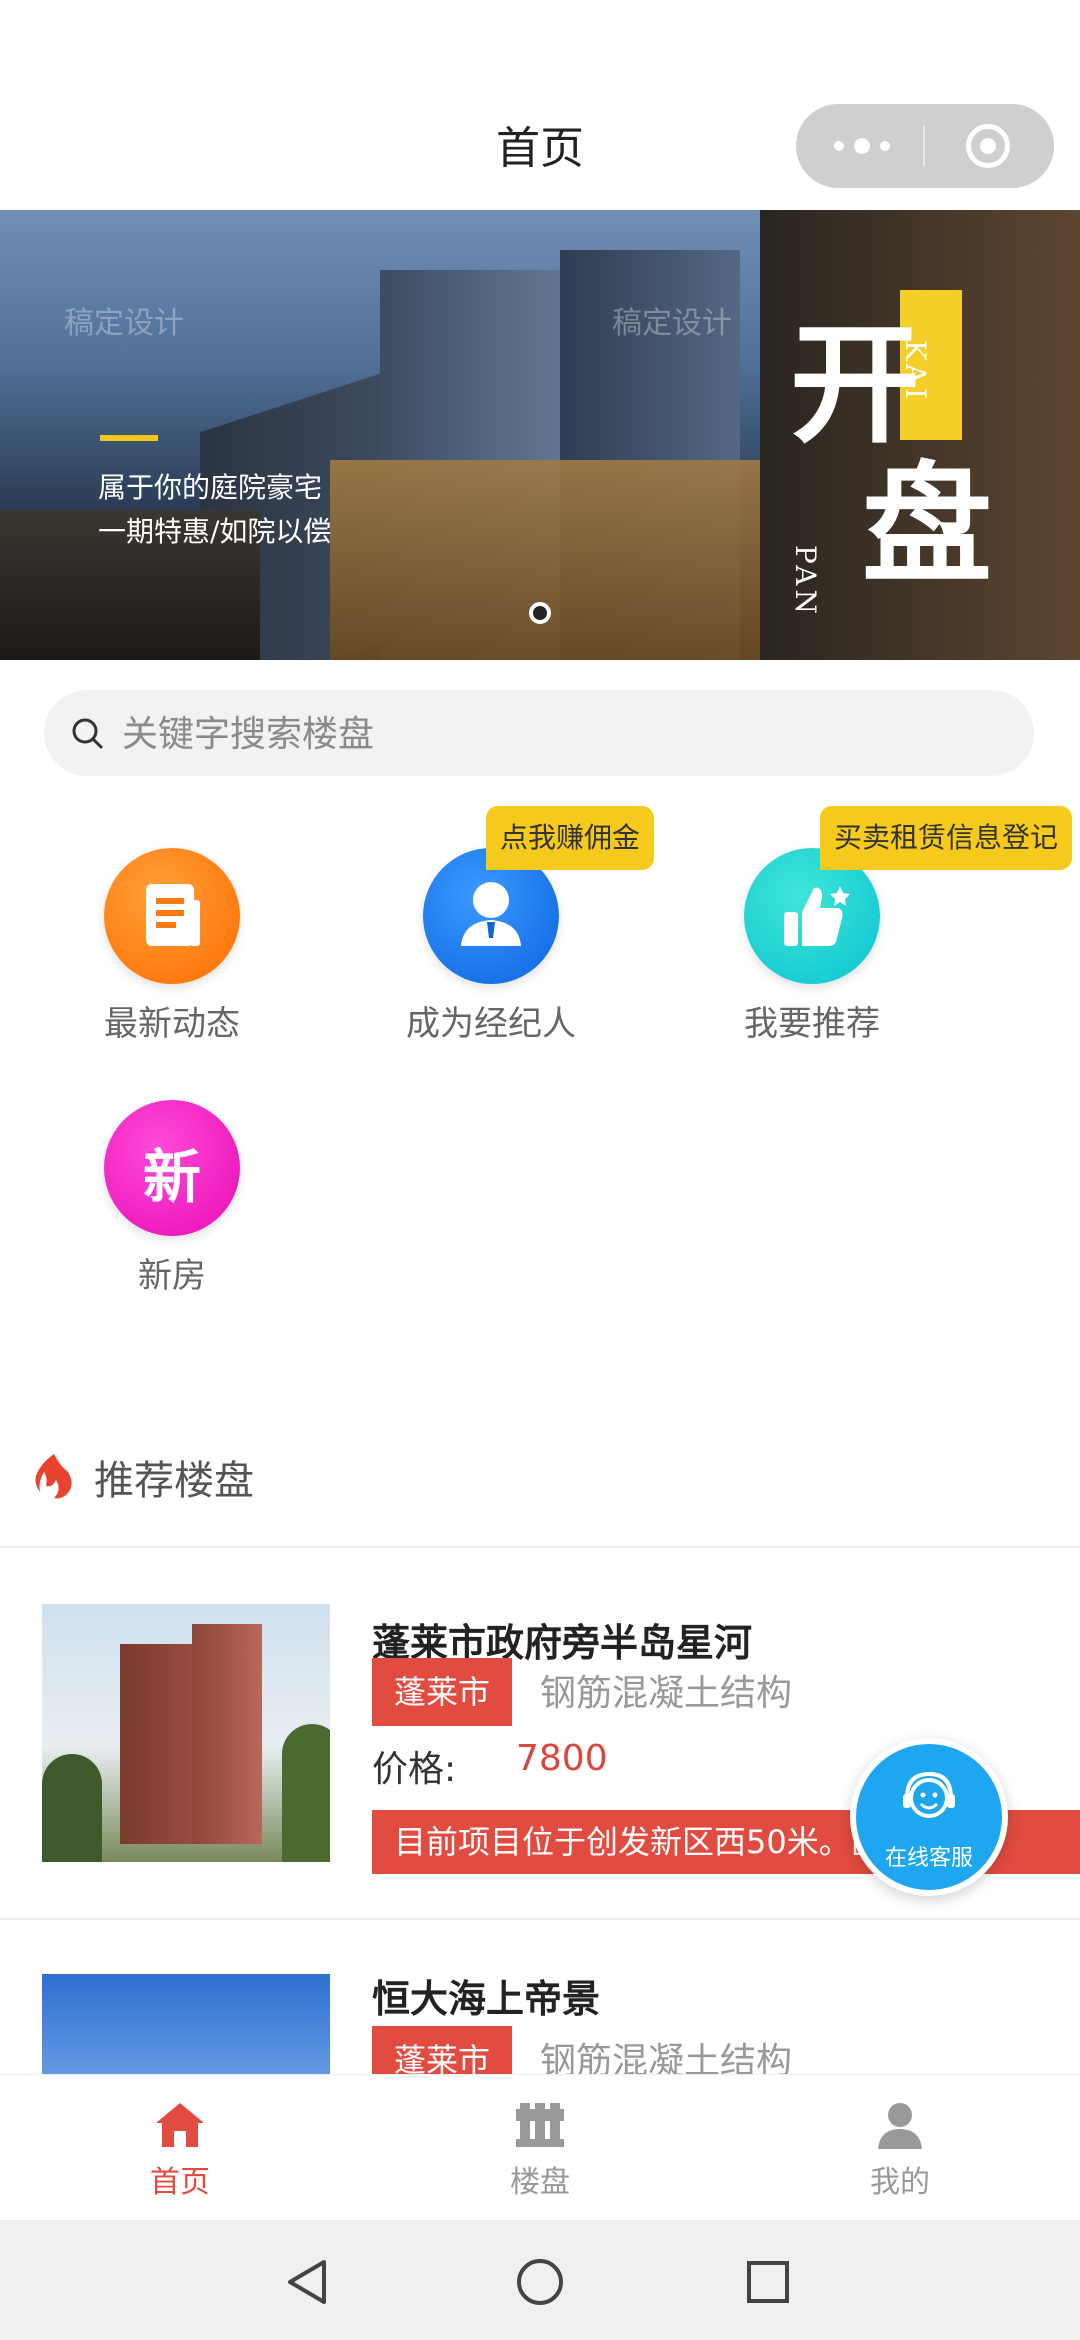 The width and height of the screenshot is (1080, 2340). What do you see at coordinates (486, 1995) in the screenshot?
I see `listing-title: 恒大海上帝景` at bounding box center [486, 1995].